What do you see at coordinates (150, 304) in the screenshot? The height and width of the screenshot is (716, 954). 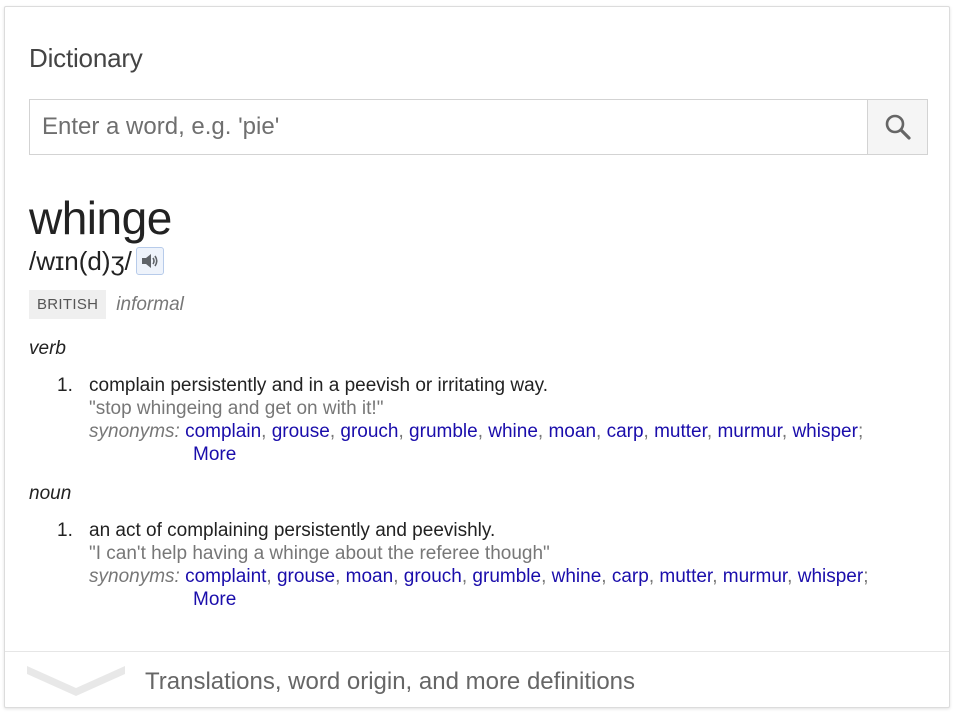 I see `register-label: informal` at bounding box center [150, 304].